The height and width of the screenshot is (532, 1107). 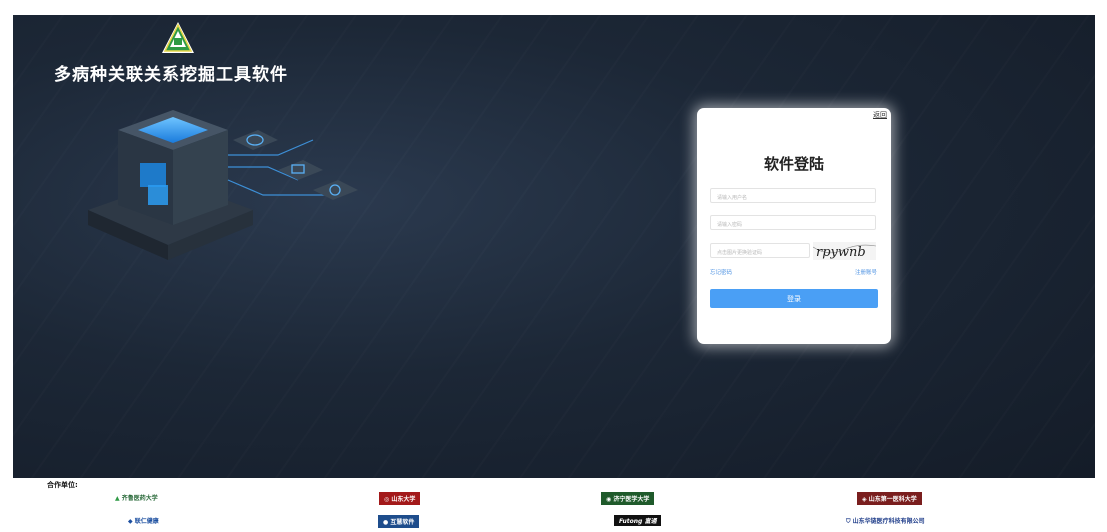 What do you see at coordinates (400, 498) in the screenshot?
I see `partner-logo-2: ◎ 山东大学` at bounding box center [400, 498].